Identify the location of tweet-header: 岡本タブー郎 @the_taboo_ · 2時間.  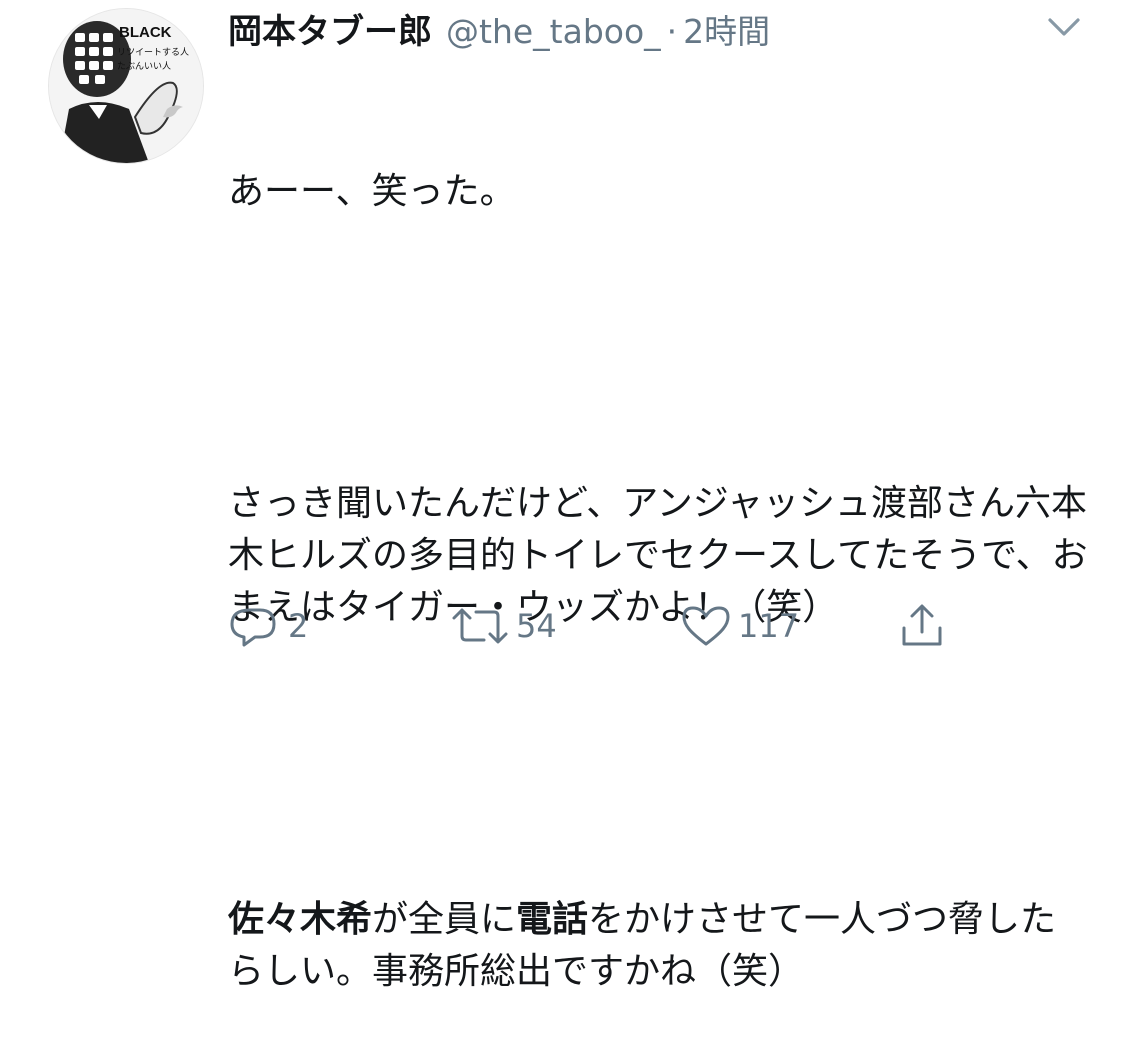
(499, 28).